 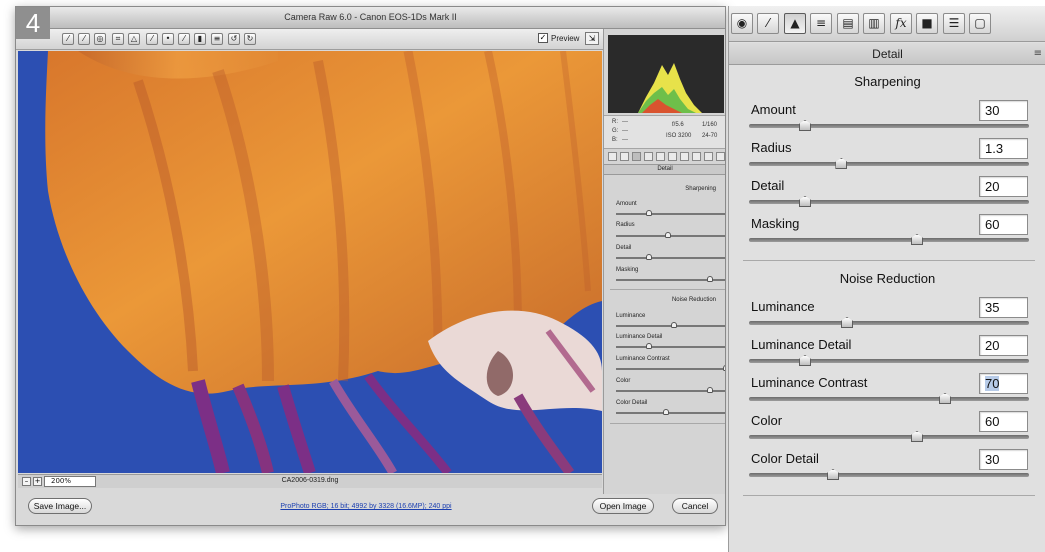 What do you see at coordinates (889, 495) in the screenshot?
I see `section-divider-bottom` at bounding box center [889, 495].